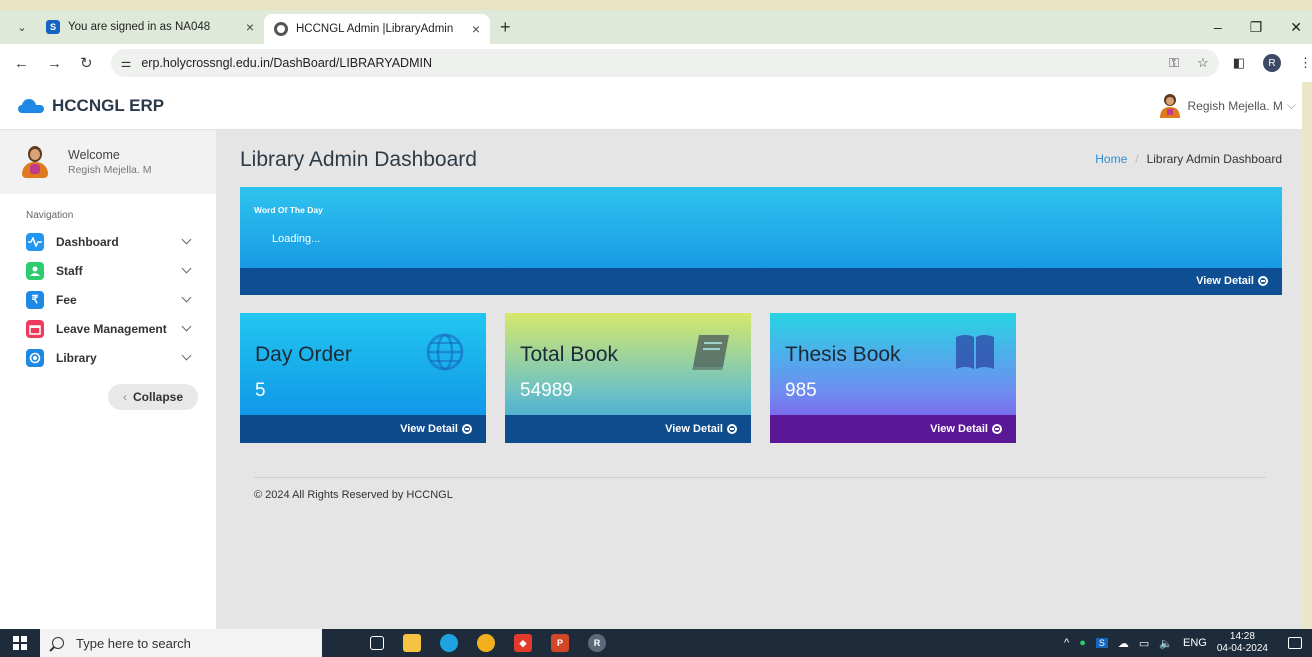 Image resolution: width=1312 pixels, height=657 pixels. Describe the element at coordinates (505, 27) in the screenshot. I see `new-tab-button: +` at that location.